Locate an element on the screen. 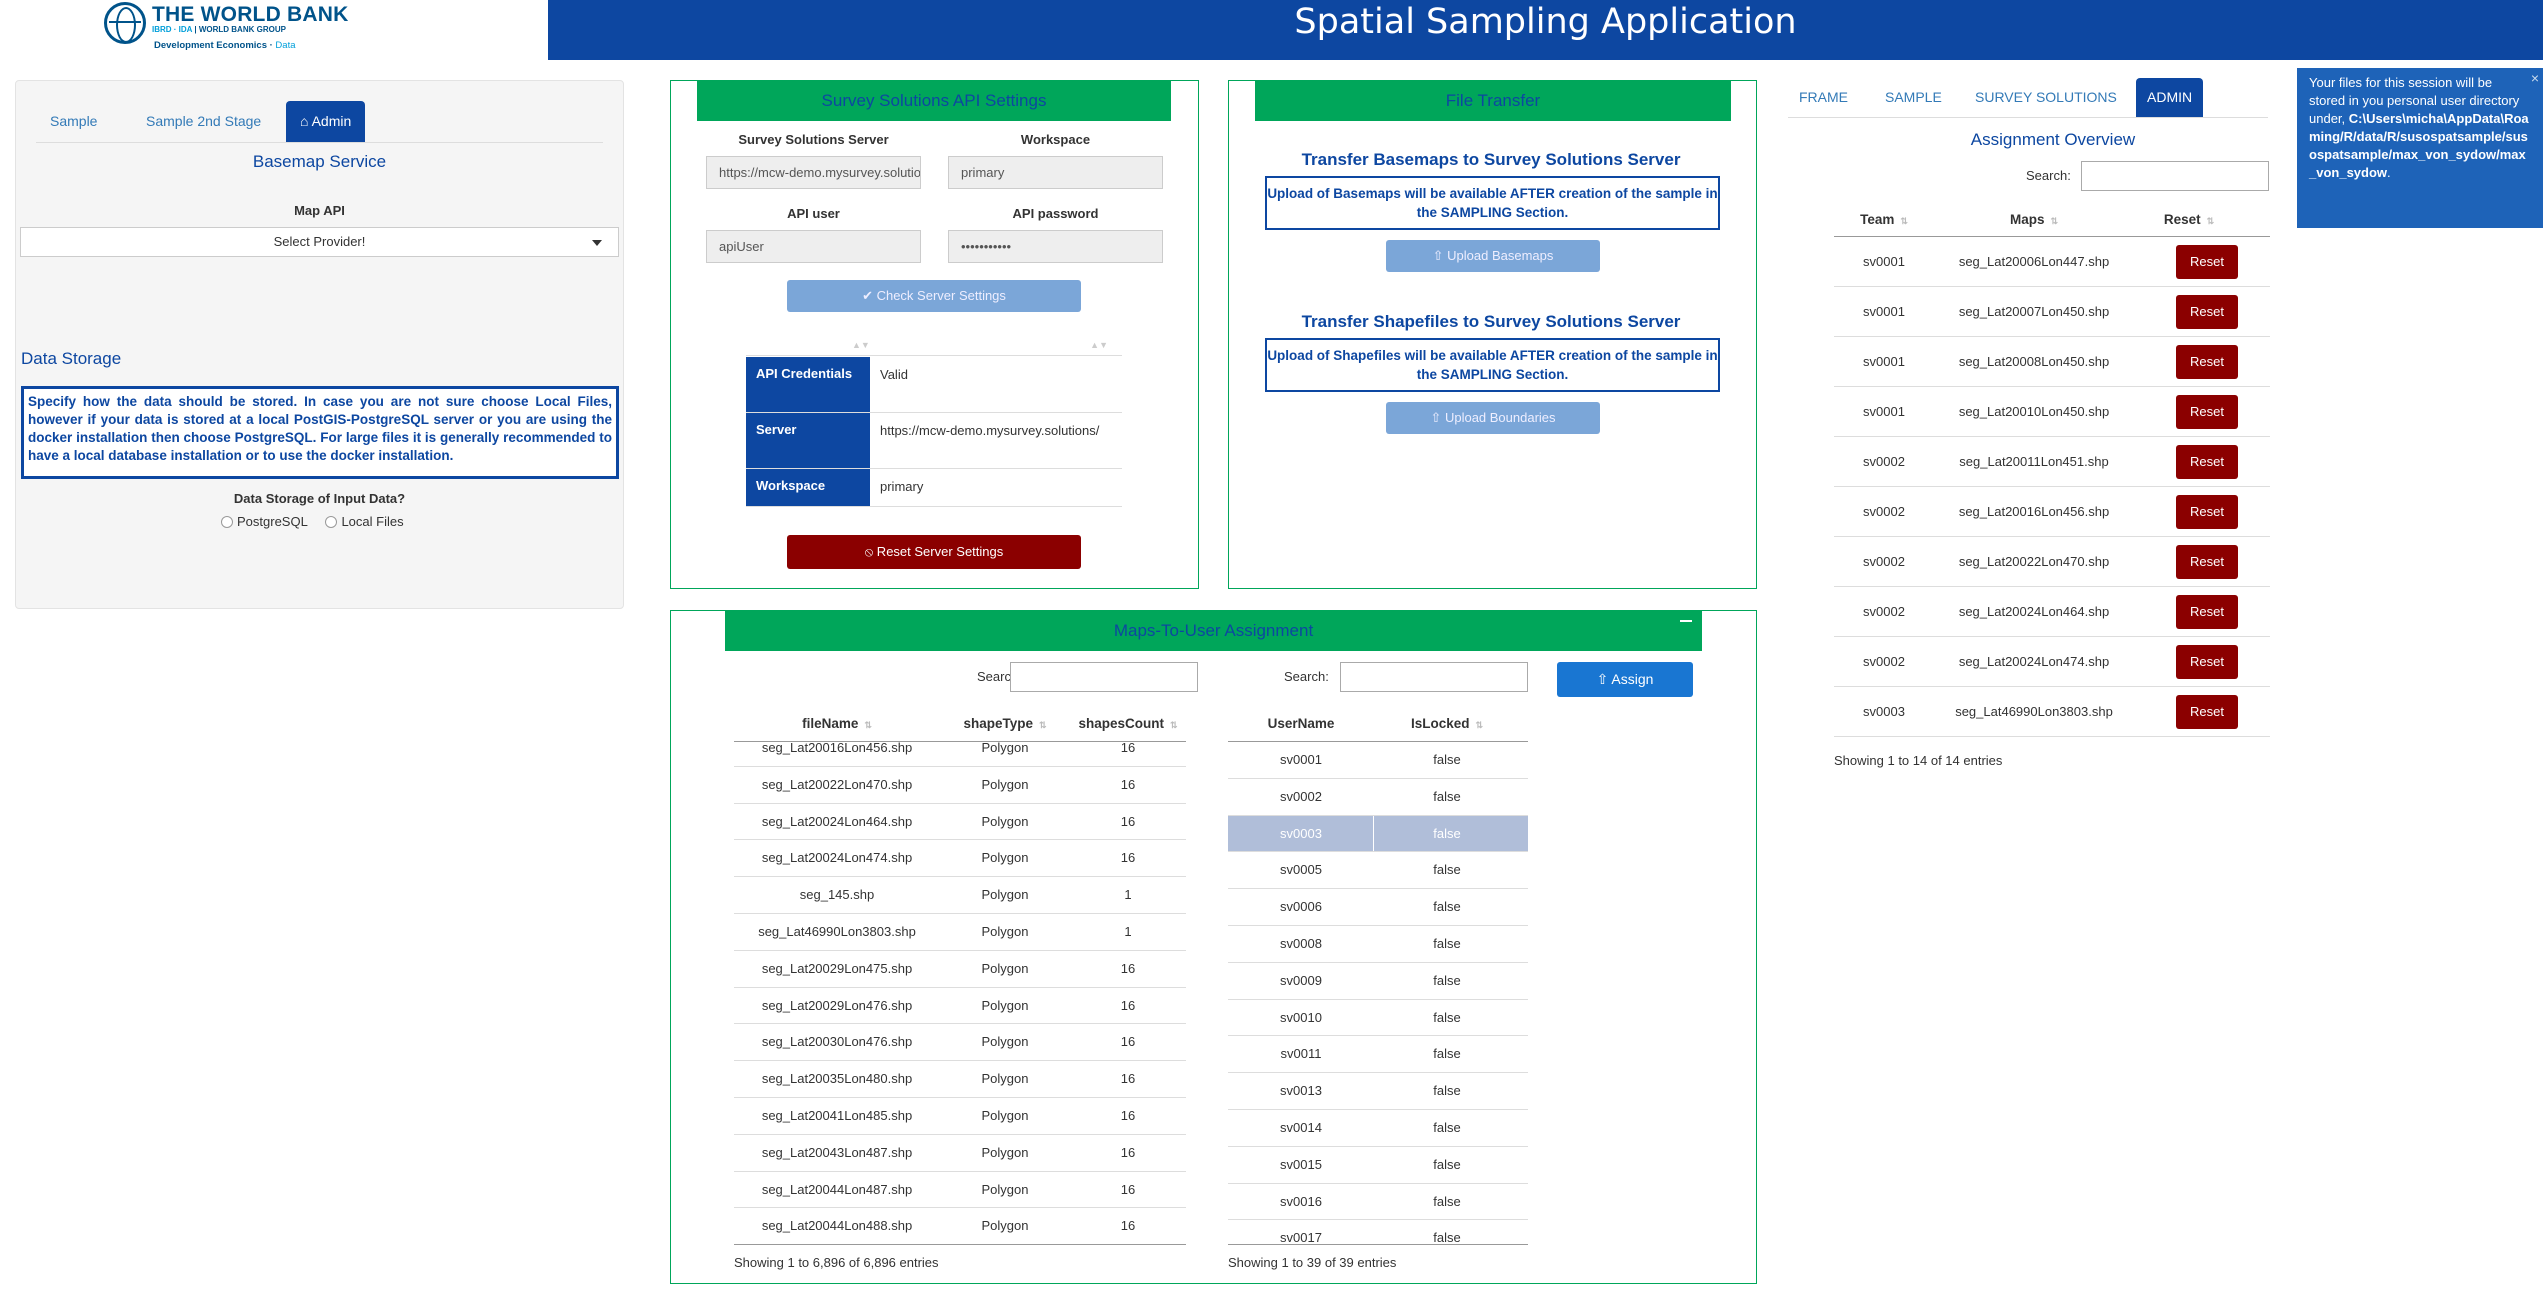  server-input: https://mcw-demo.mysurvey.solutions/ is located at coordinates (813, 172).